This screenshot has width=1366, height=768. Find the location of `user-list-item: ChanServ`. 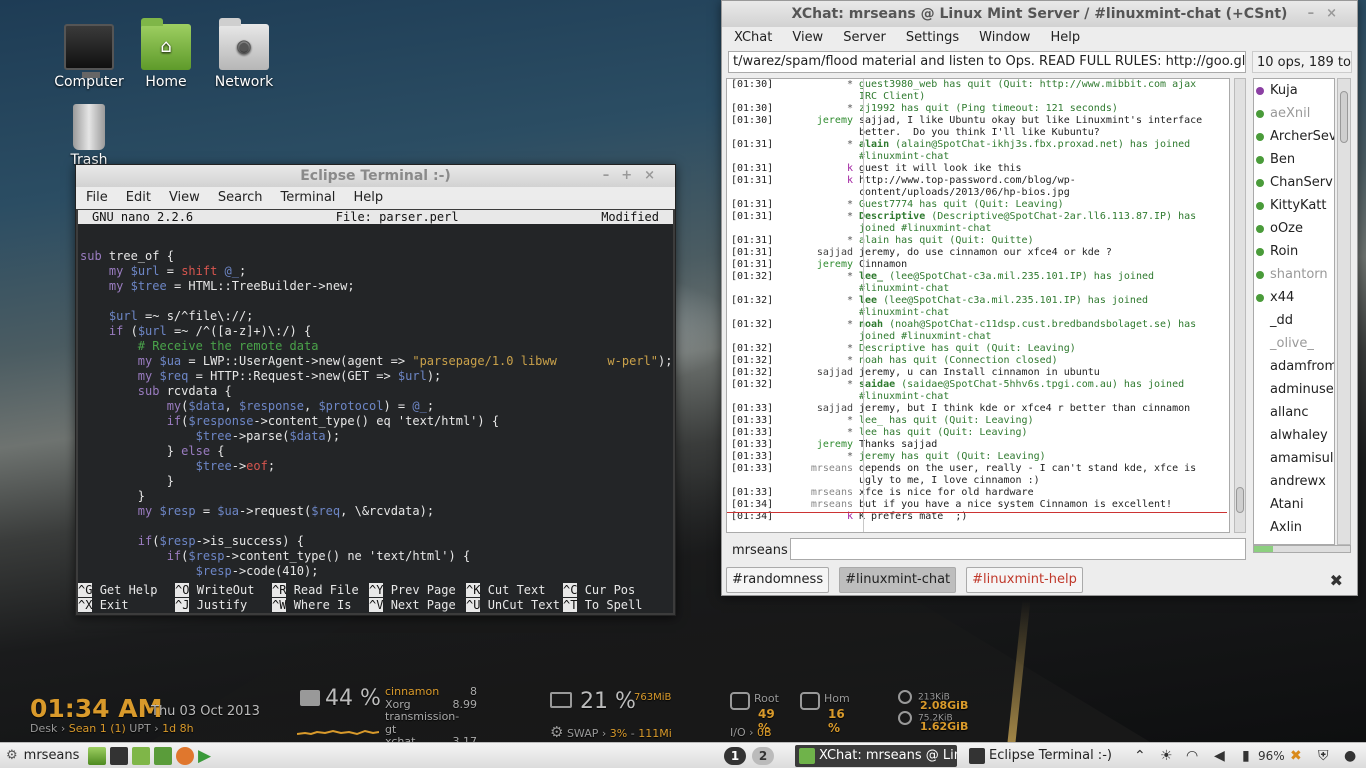

user-list-item: ChanServ is located at coordinates (1294, 182).